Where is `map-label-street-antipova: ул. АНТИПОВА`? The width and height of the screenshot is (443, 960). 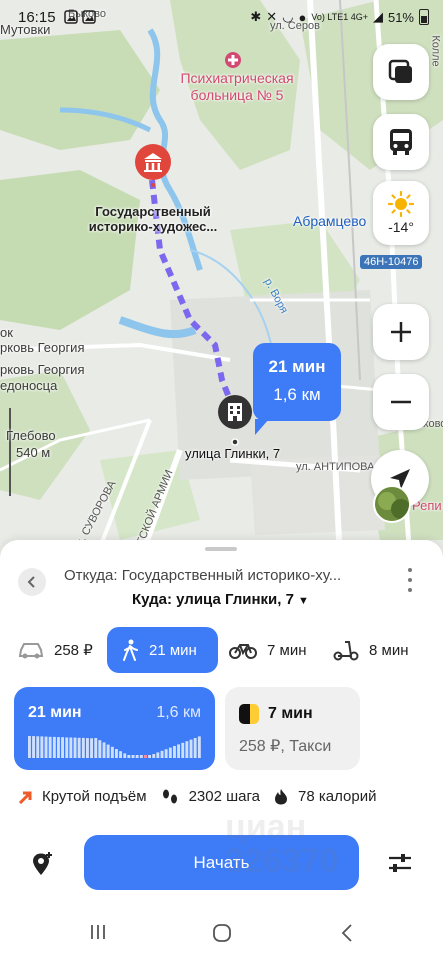
map-label-street-antipova: ул. АНТИПОВА is located at coordinates (335, 467).